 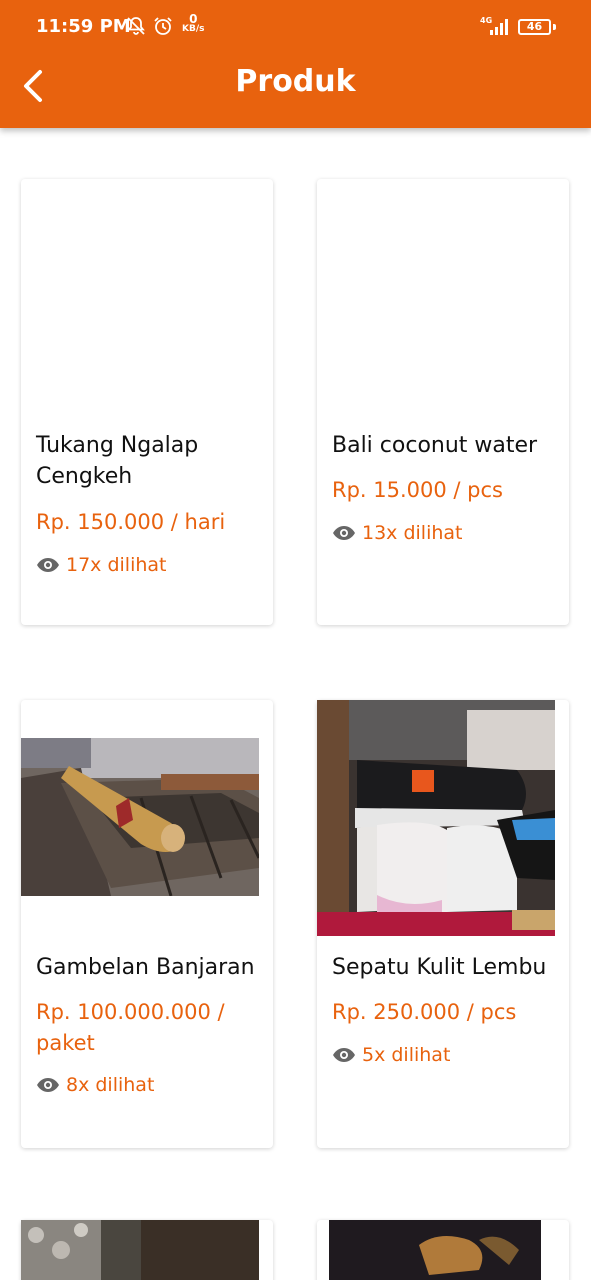 What do you see at coordinates (424, 1012) in the screenshot?
I see `product-price: Rp. 250.000 / pcs` at bounding box center [424, 1012].